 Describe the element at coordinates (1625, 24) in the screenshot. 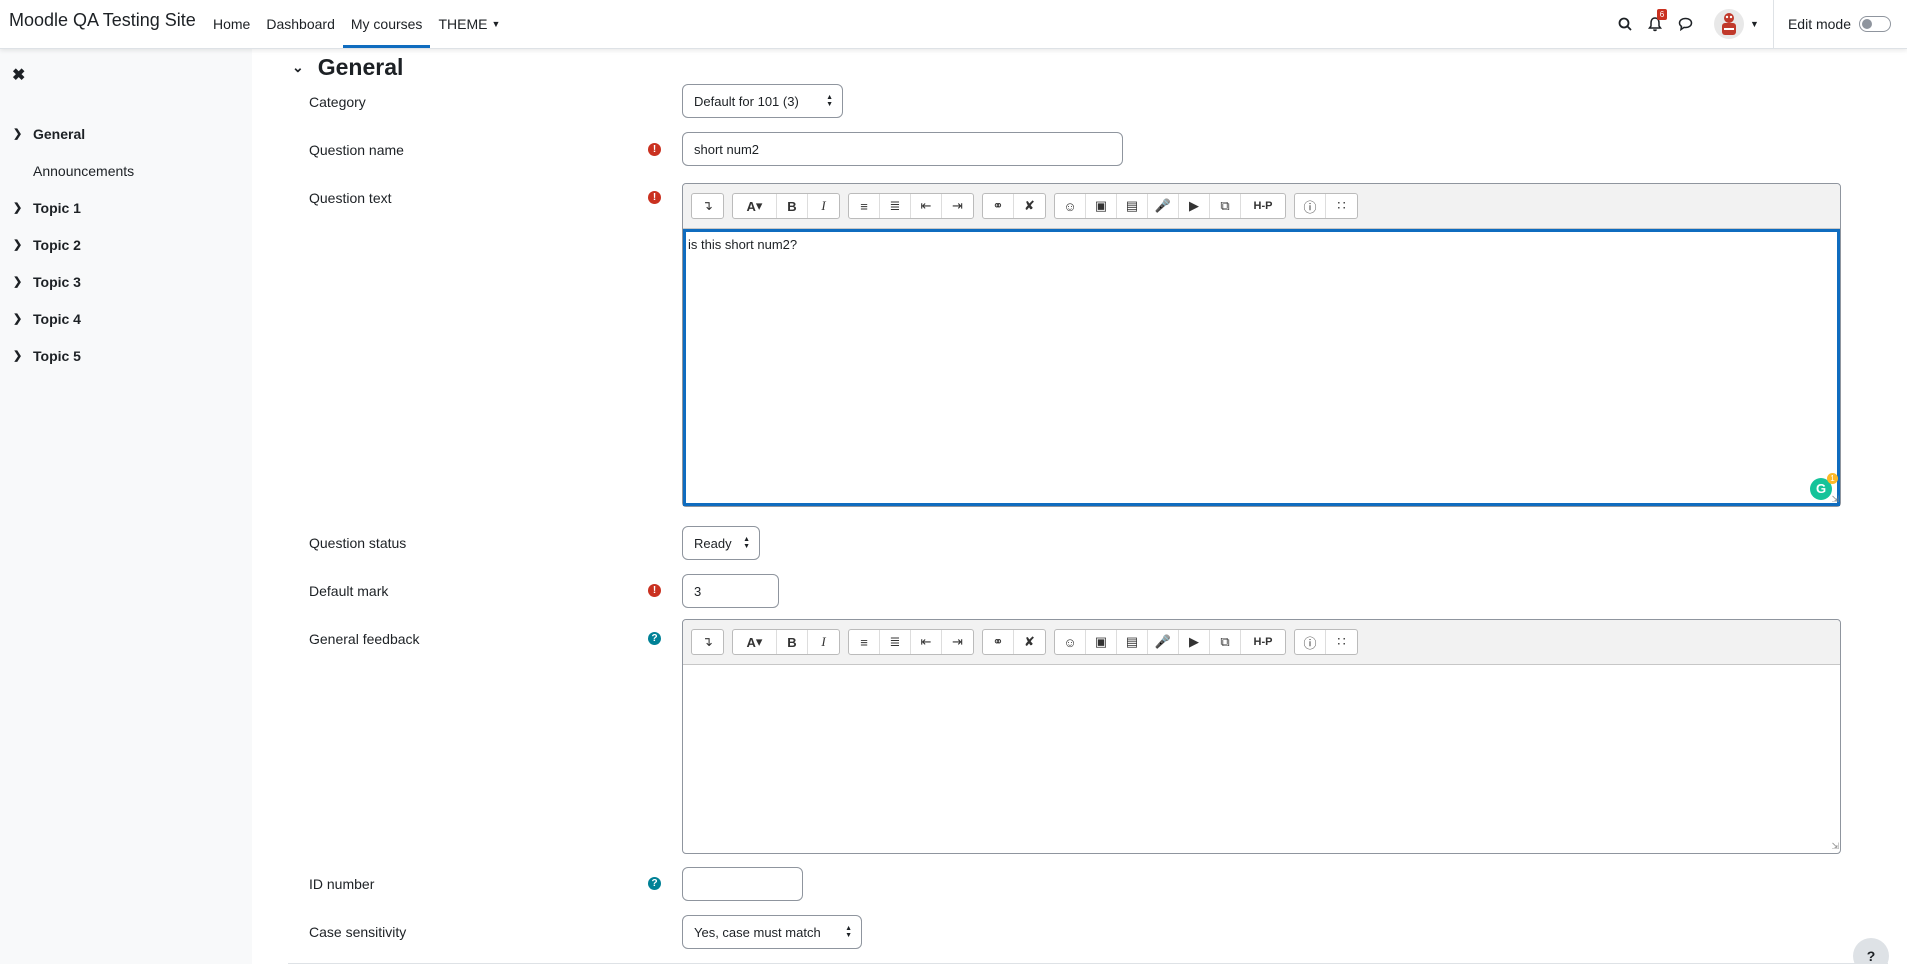

I see `search-icon` at that location.